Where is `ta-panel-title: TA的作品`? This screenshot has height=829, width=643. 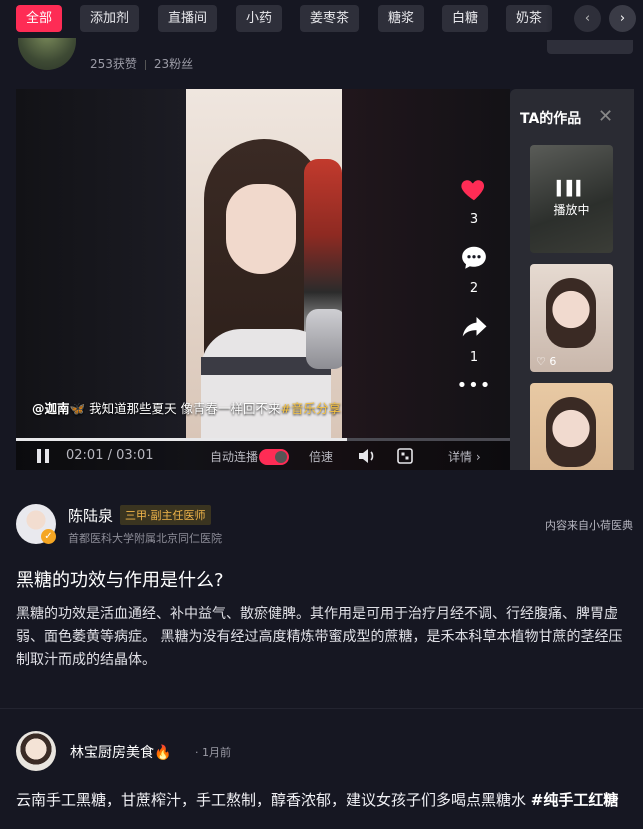 ta-panel-title: TA的作品 is located at coordinates (551, 119).